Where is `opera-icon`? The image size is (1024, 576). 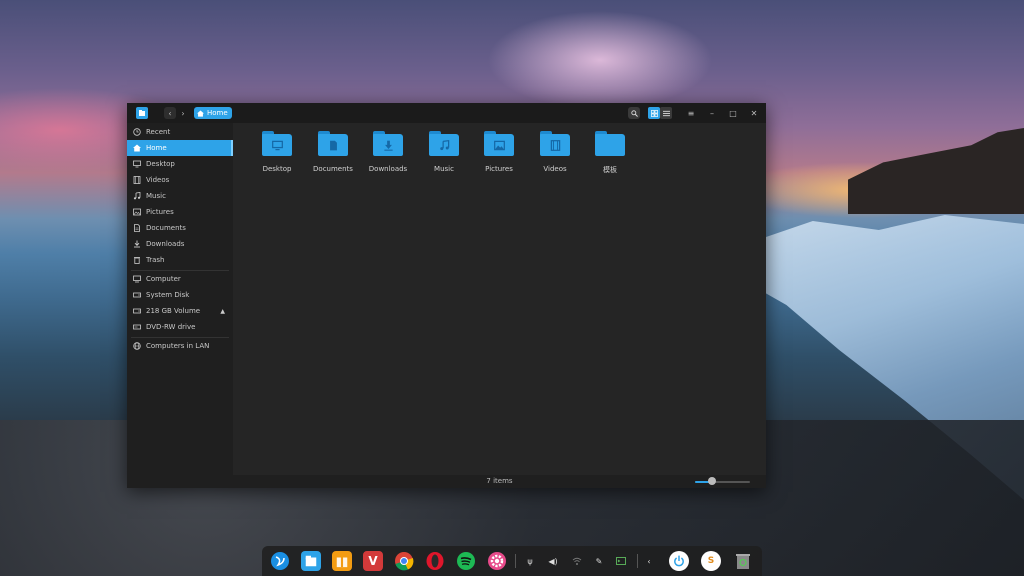 opera-icon is located at coordinates (435, 561).